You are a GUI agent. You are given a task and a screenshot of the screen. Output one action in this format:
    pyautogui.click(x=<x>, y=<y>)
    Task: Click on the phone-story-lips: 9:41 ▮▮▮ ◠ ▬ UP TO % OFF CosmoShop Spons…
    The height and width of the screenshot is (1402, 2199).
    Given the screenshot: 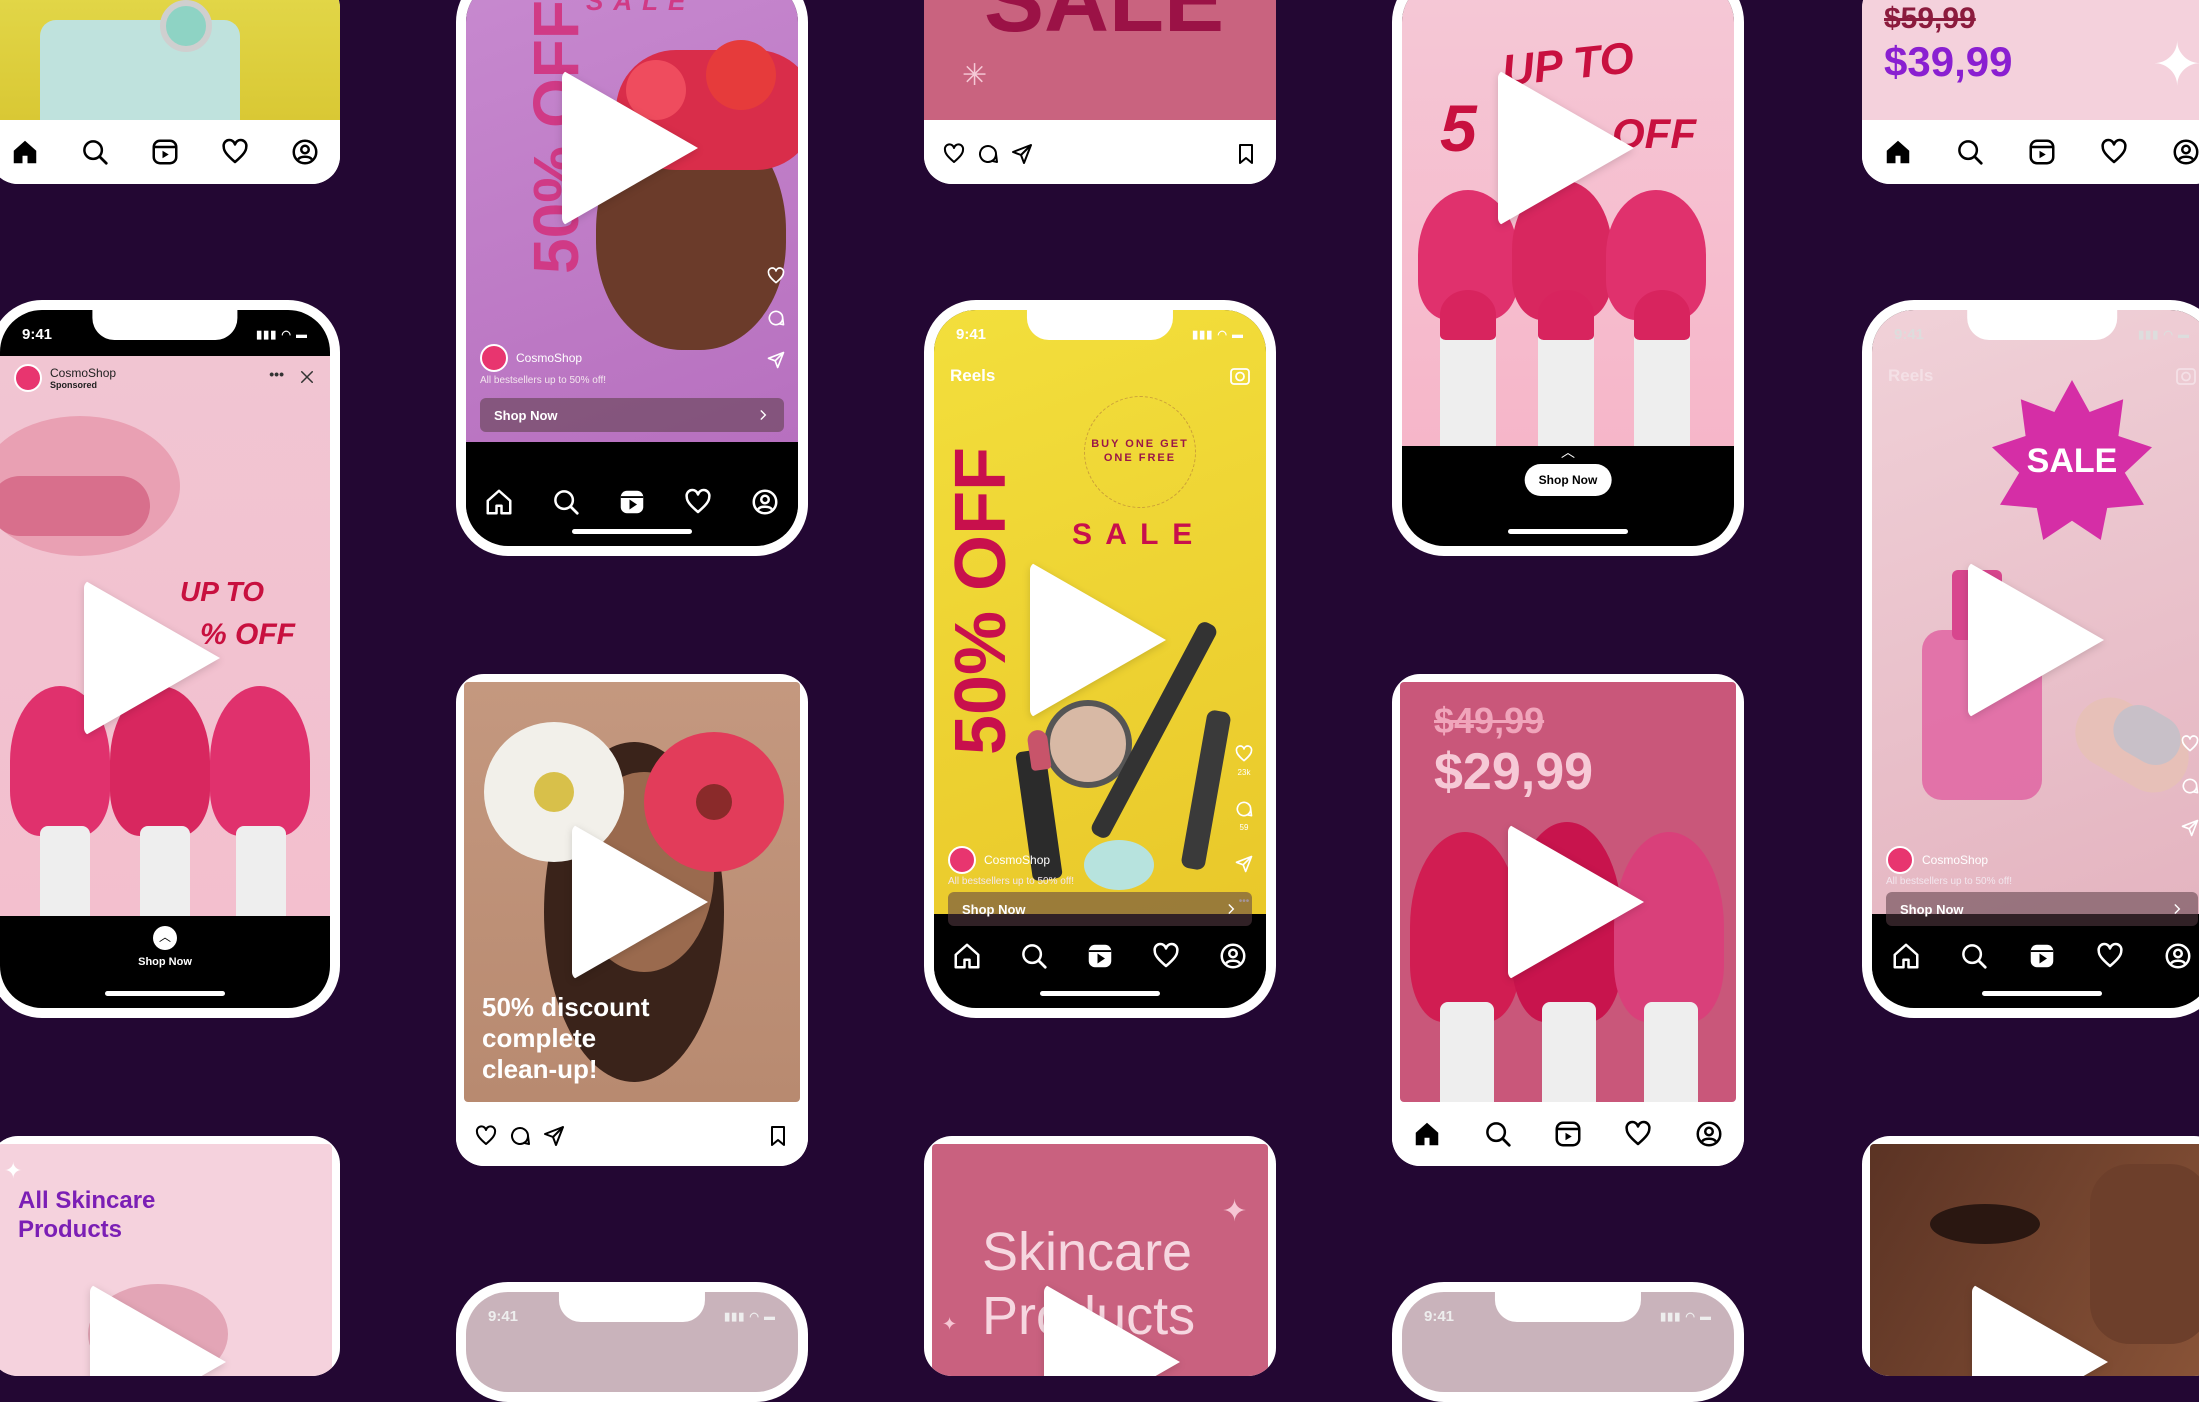 What is the action you would take?
    pyautogui.click(x=170, y=659)
    